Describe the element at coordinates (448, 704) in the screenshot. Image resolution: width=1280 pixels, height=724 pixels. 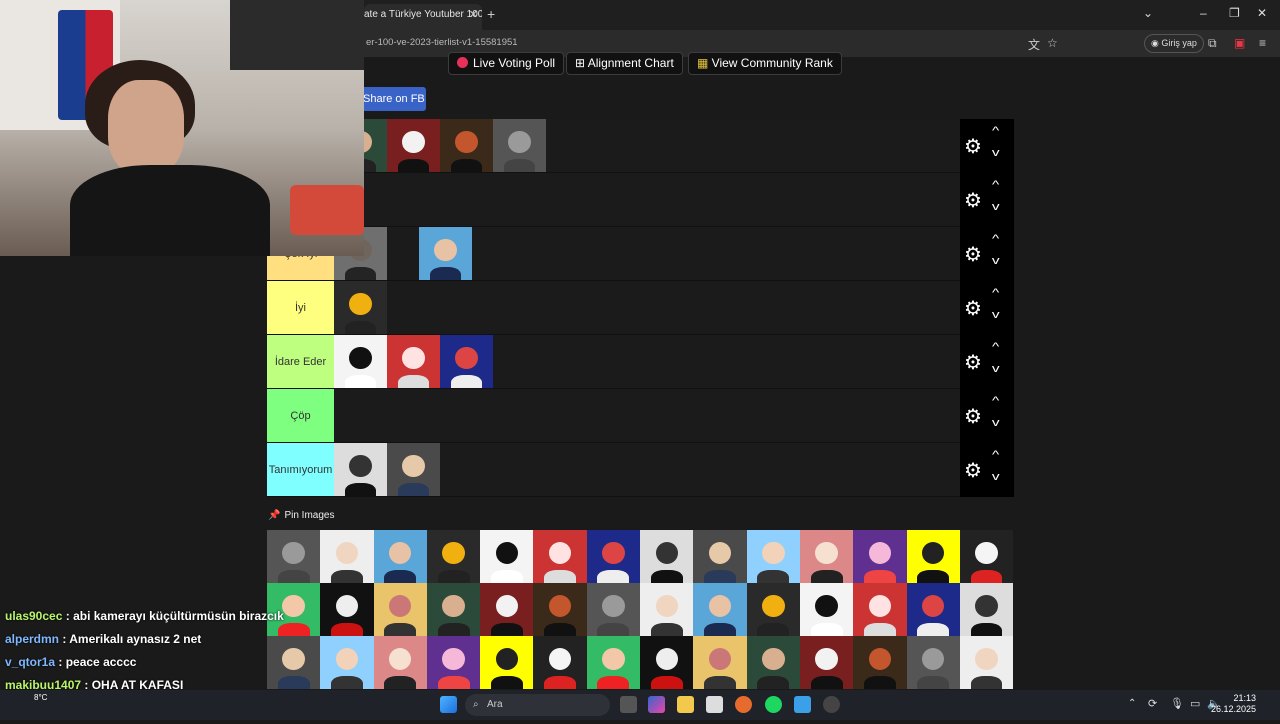
I see `windows-start-icon` at that location.